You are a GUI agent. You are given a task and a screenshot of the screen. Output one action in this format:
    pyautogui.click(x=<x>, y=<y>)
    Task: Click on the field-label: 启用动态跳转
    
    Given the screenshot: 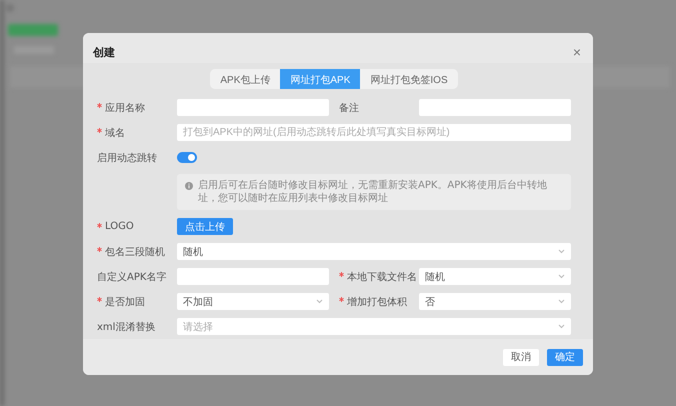 What is the action you would take?
    pyautogui.click(x=127, y=158)
    